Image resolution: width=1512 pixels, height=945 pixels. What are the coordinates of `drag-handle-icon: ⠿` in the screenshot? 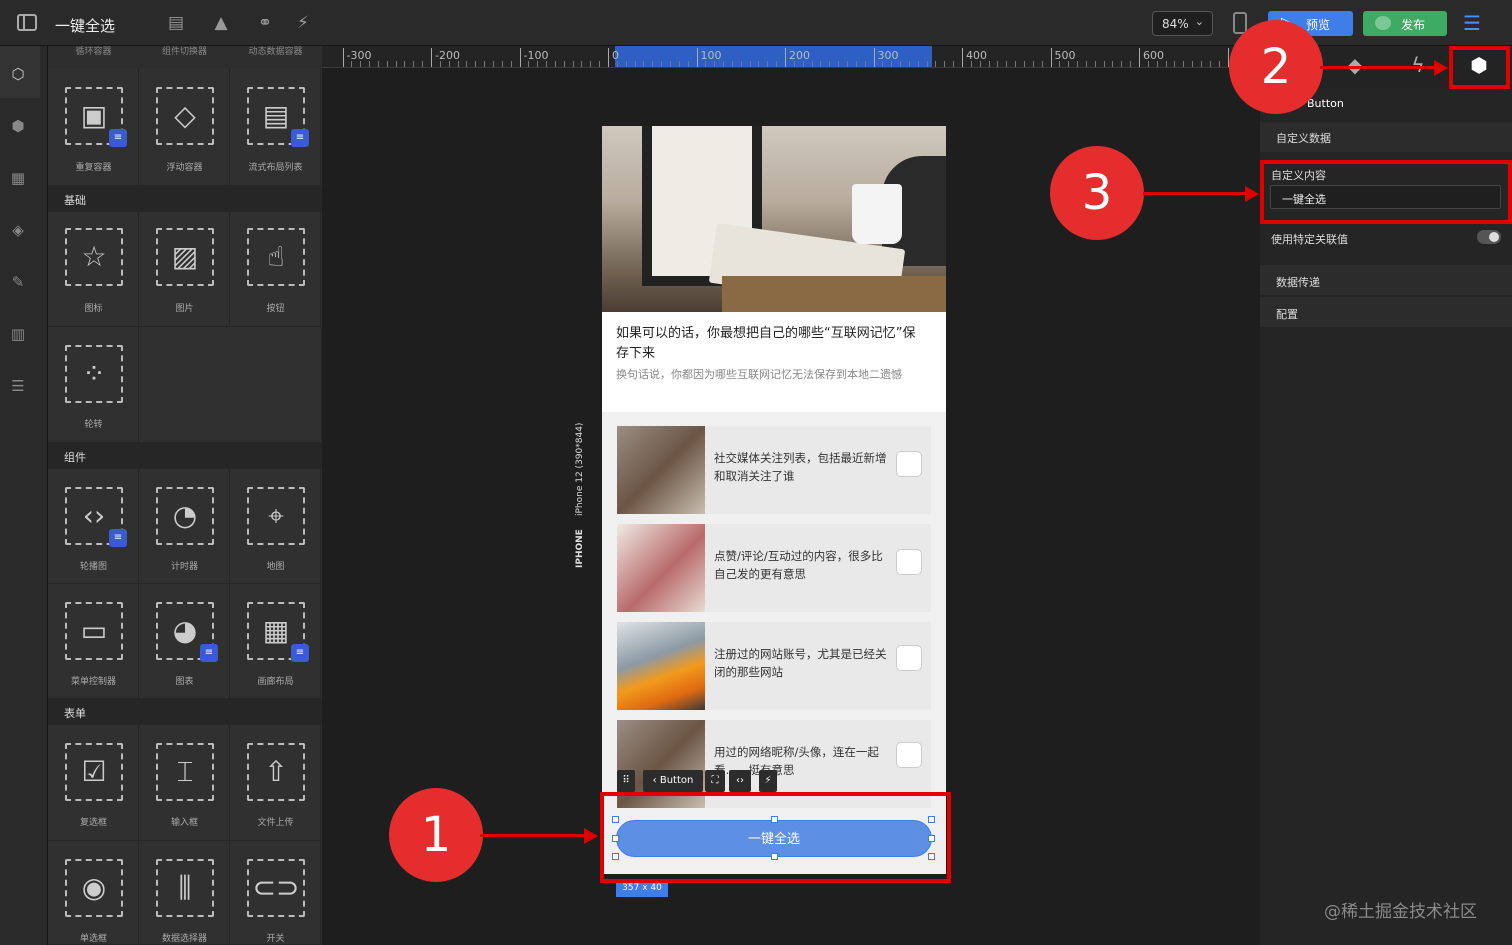 It's located at (626, 781).